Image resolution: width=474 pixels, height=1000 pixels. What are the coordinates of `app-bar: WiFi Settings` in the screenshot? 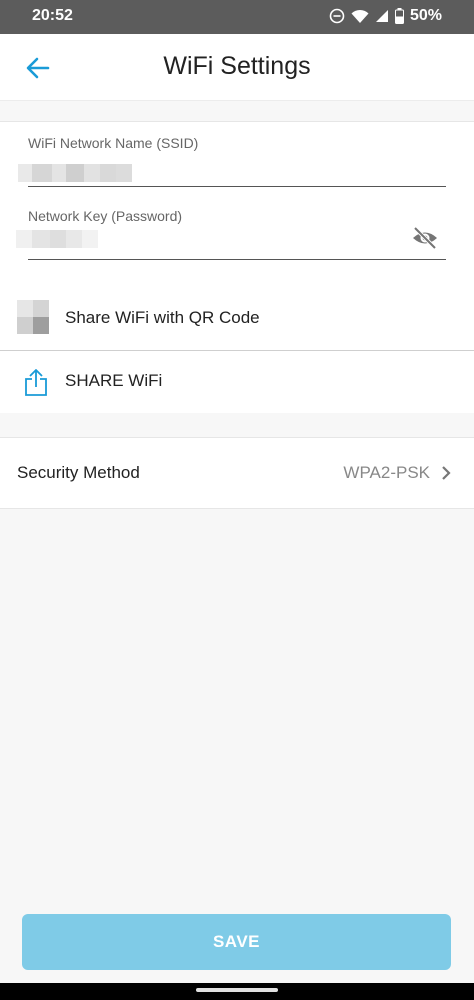 It's located at (237, 67).